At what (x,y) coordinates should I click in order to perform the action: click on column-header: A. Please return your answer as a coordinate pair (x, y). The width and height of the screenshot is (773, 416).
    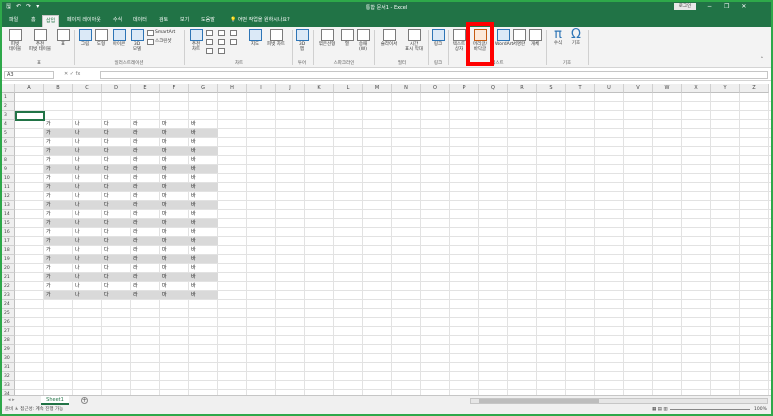
    Looking at the image, I should click on (29, 88).